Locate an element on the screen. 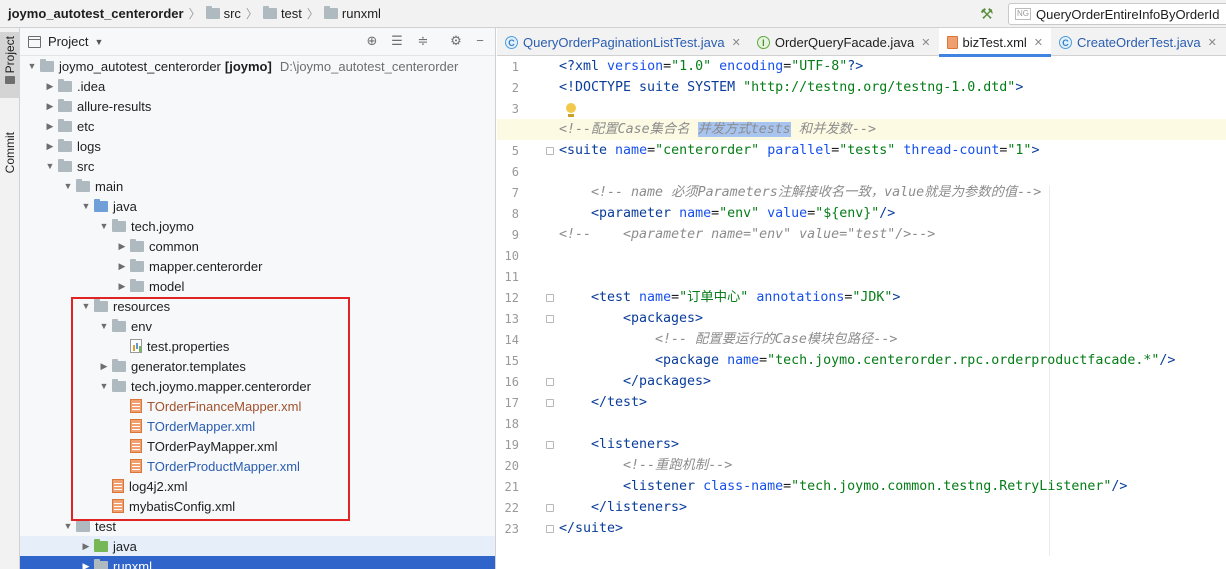  tree-item-torderpaymapper: TOrderPayMapper.xml is located at coordinates (257, 446).